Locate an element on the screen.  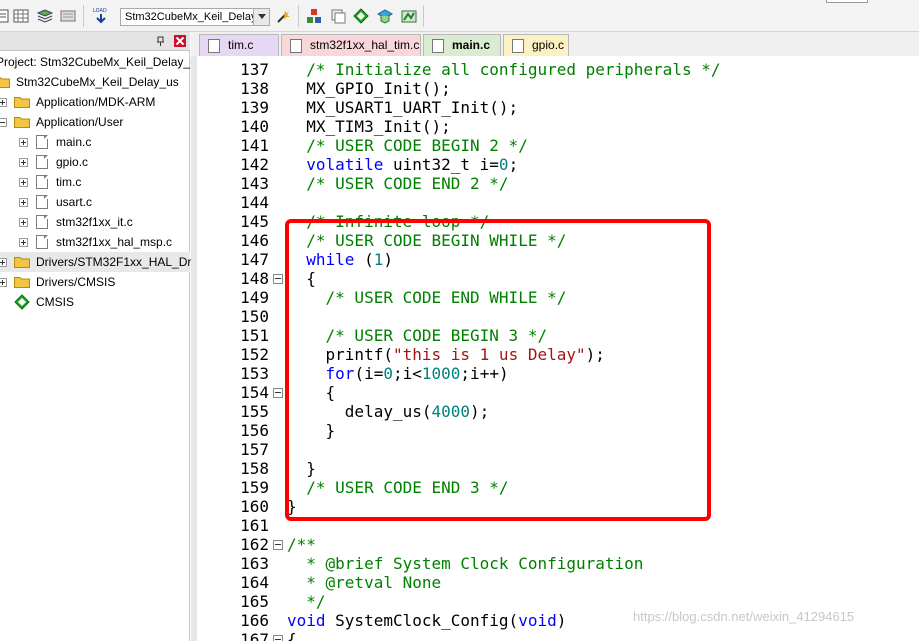
batch-icon is located at coordinates (68, 16).